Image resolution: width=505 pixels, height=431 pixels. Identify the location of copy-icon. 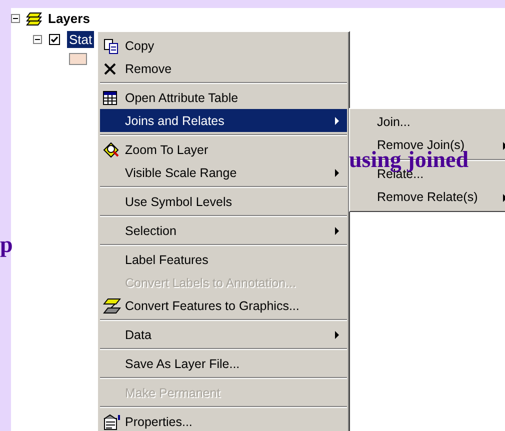
(111, 46).